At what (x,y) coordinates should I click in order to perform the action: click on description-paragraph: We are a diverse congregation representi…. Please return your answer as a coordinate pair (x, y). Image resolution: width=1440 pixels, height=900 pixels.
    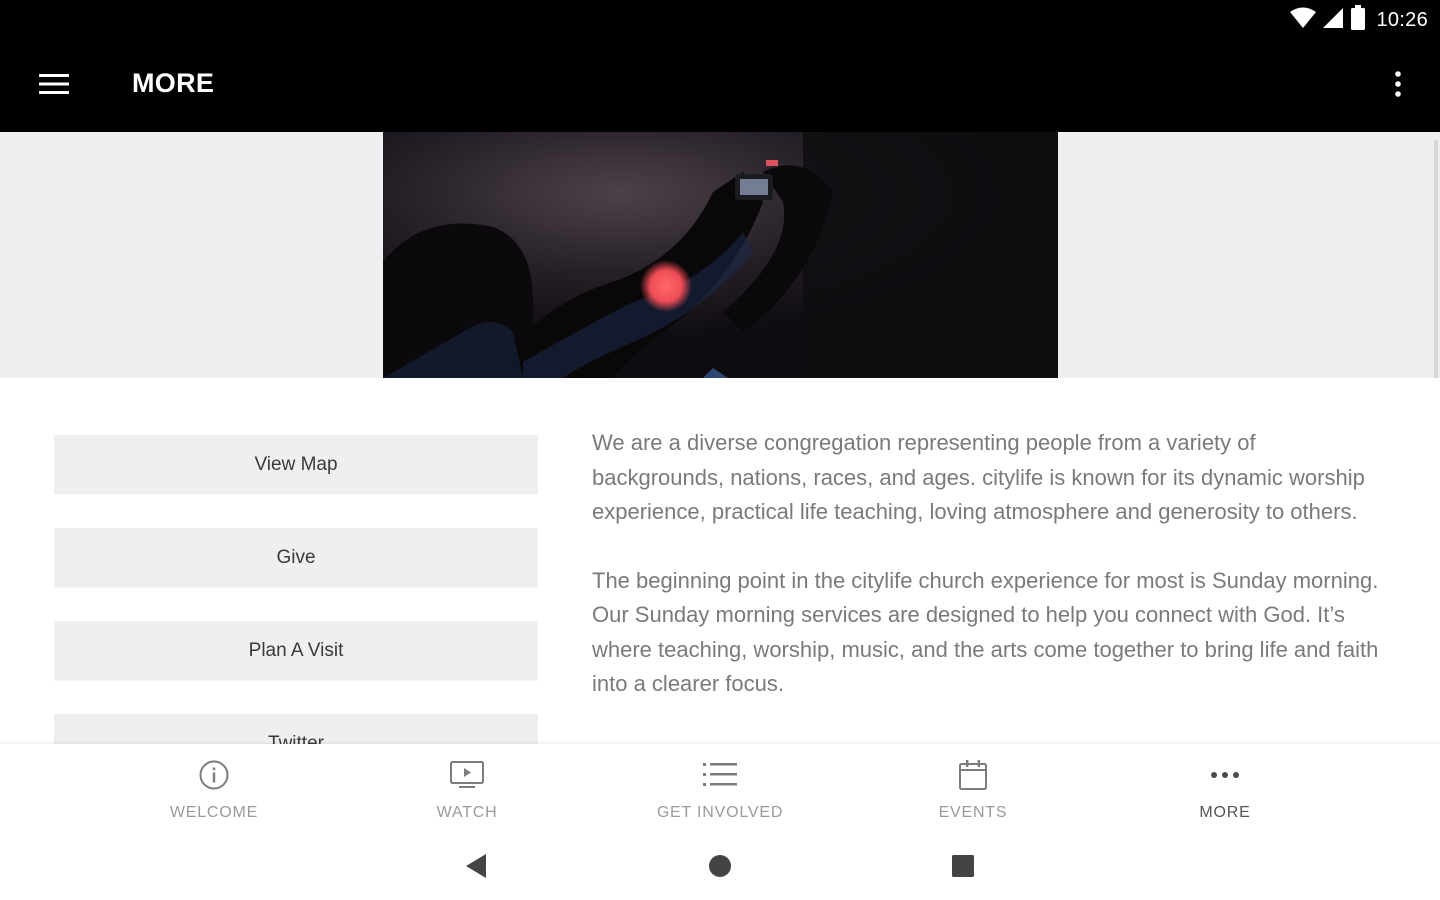
    Looking at the image, I should click on (978, 477).